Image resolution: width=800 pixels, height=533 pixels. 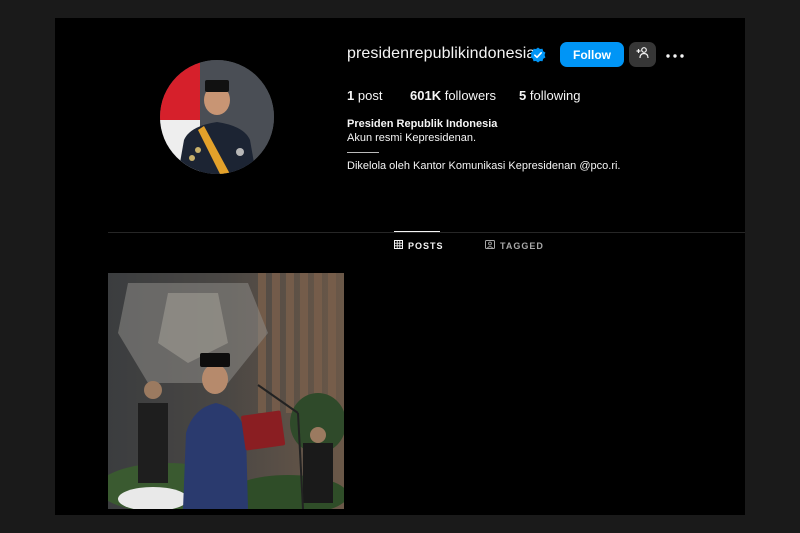 I want to click on followers-count: 601K followers, so click(x=453, y=95).